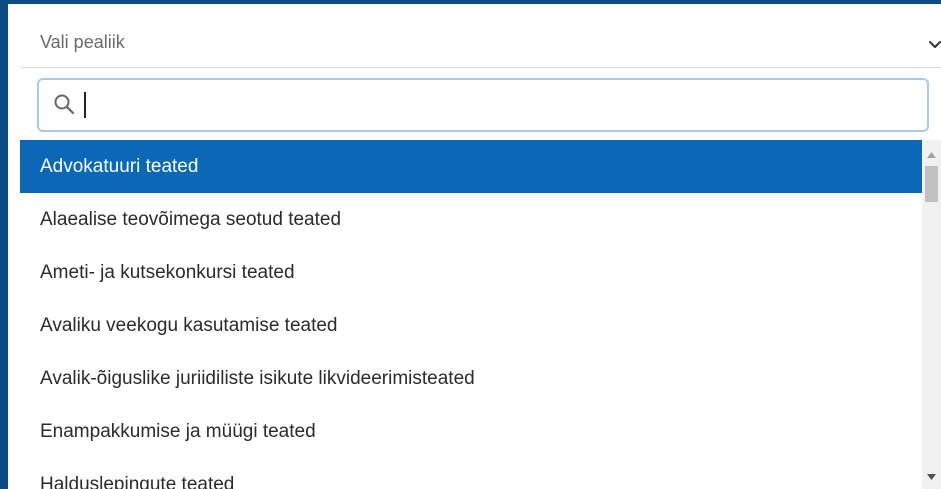  I want to click on search-field, so click(483, 105).